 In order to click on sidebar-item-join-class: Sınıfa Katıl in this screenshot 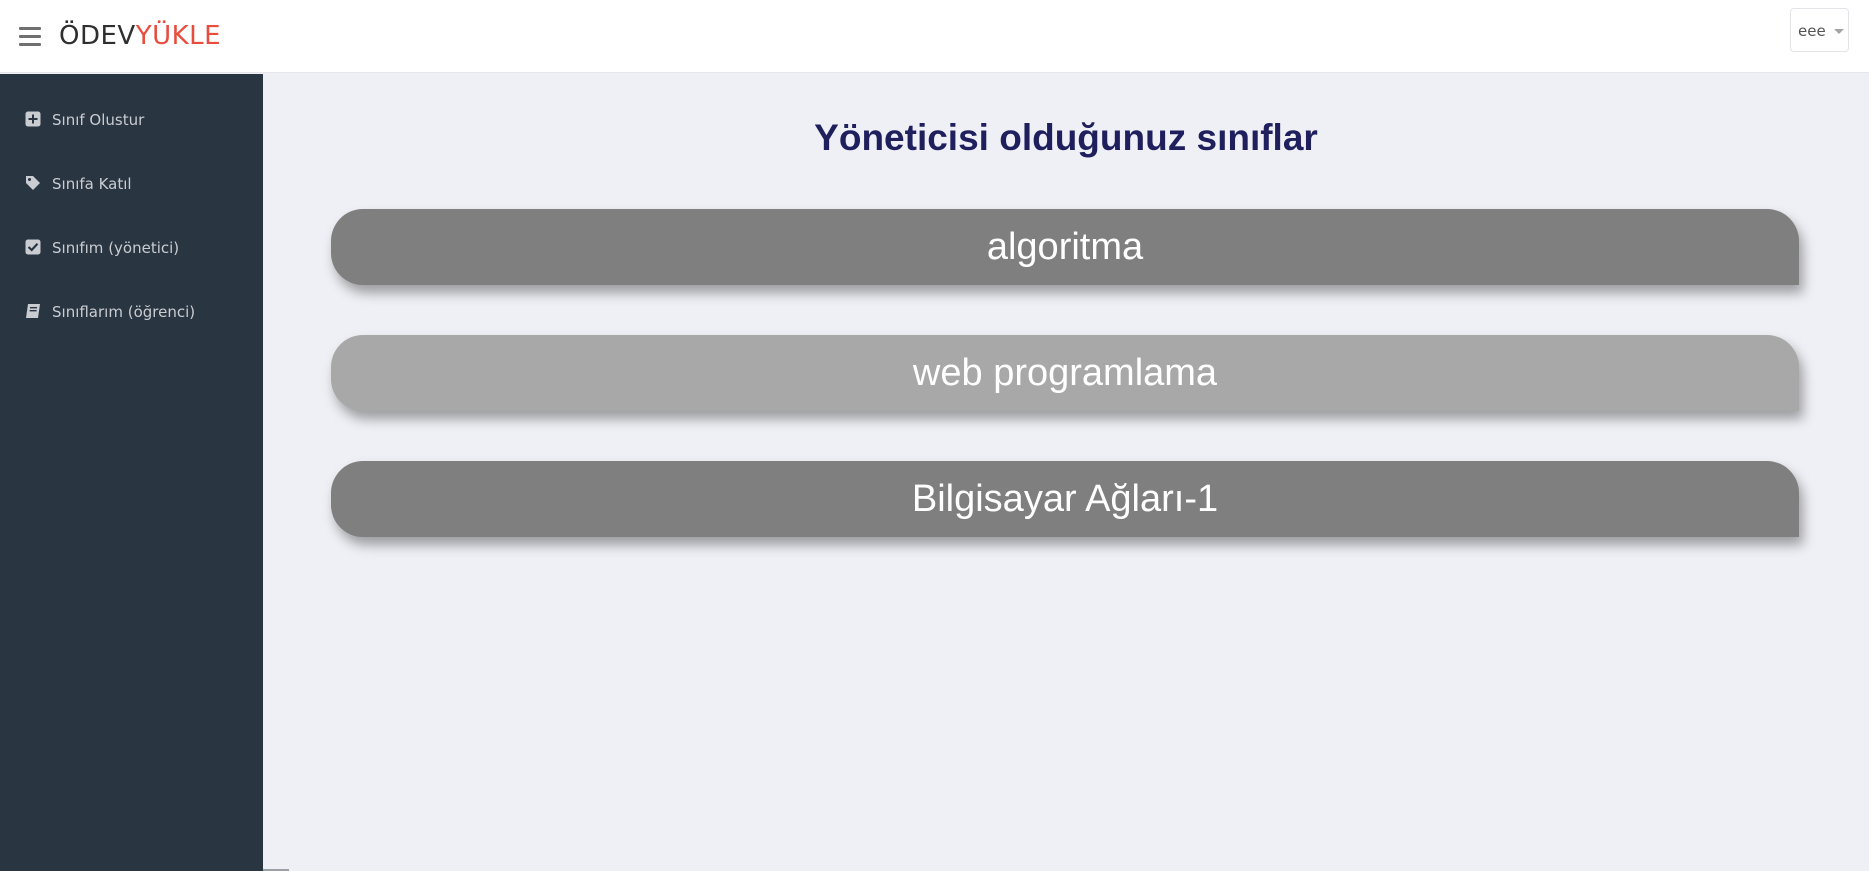, I will do `click(131, 184)`.